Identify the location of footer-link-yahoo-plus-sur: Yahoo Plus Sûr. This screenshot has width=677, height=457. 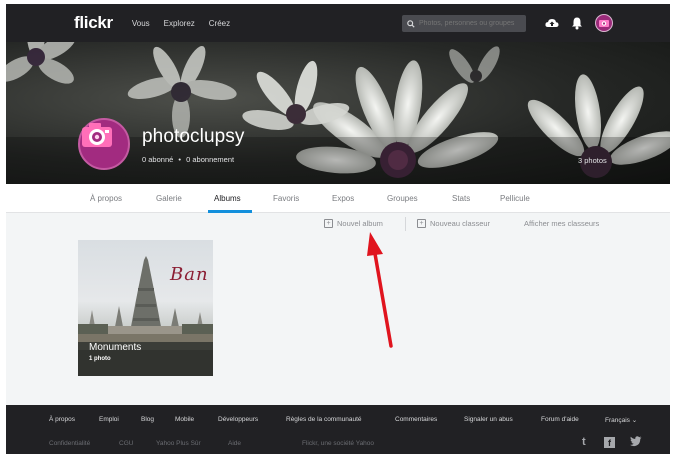
(178, 443).